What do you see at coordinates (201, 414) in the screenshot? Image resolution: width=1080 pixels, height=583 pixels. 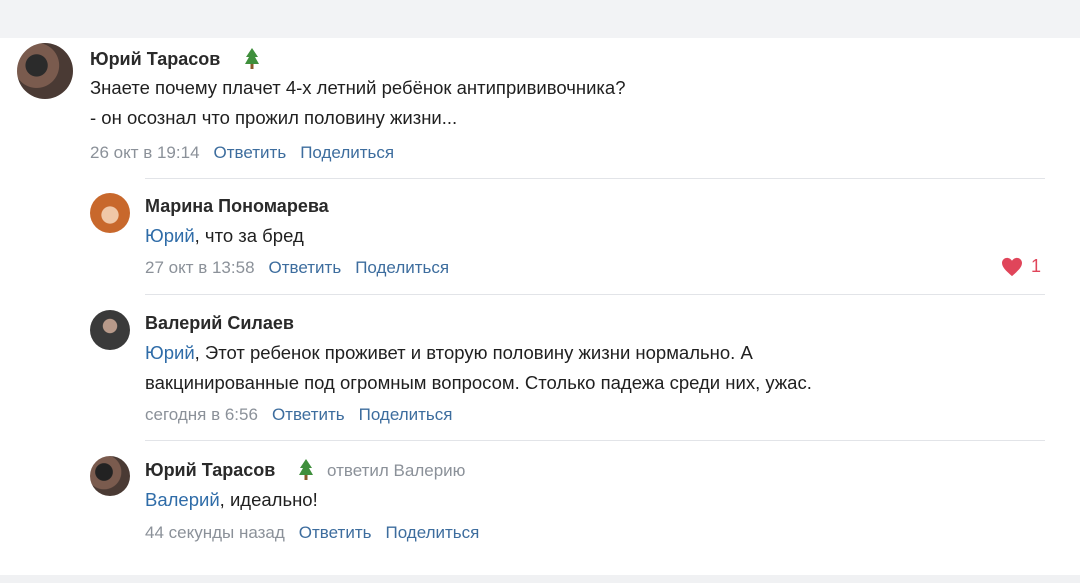 I see `timestamp: сегодня в 6:56` at bounding box center [201, 414].